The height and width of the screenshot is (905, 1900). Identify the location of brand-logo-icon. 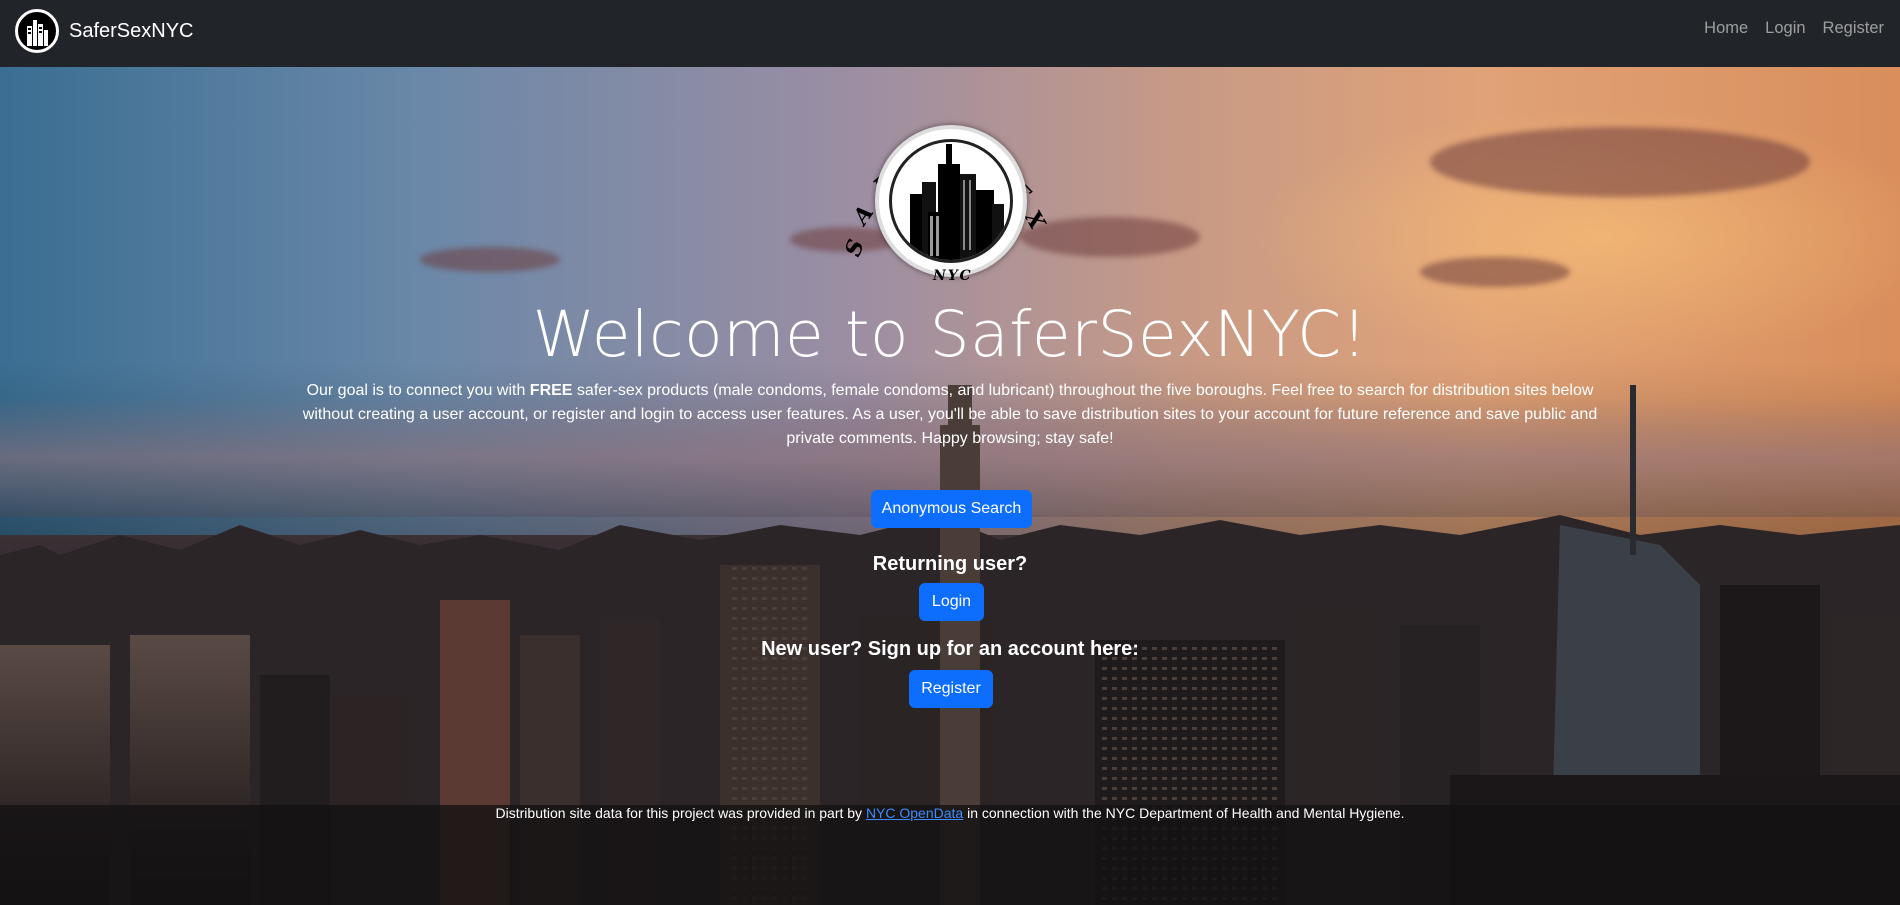
(37, 31).